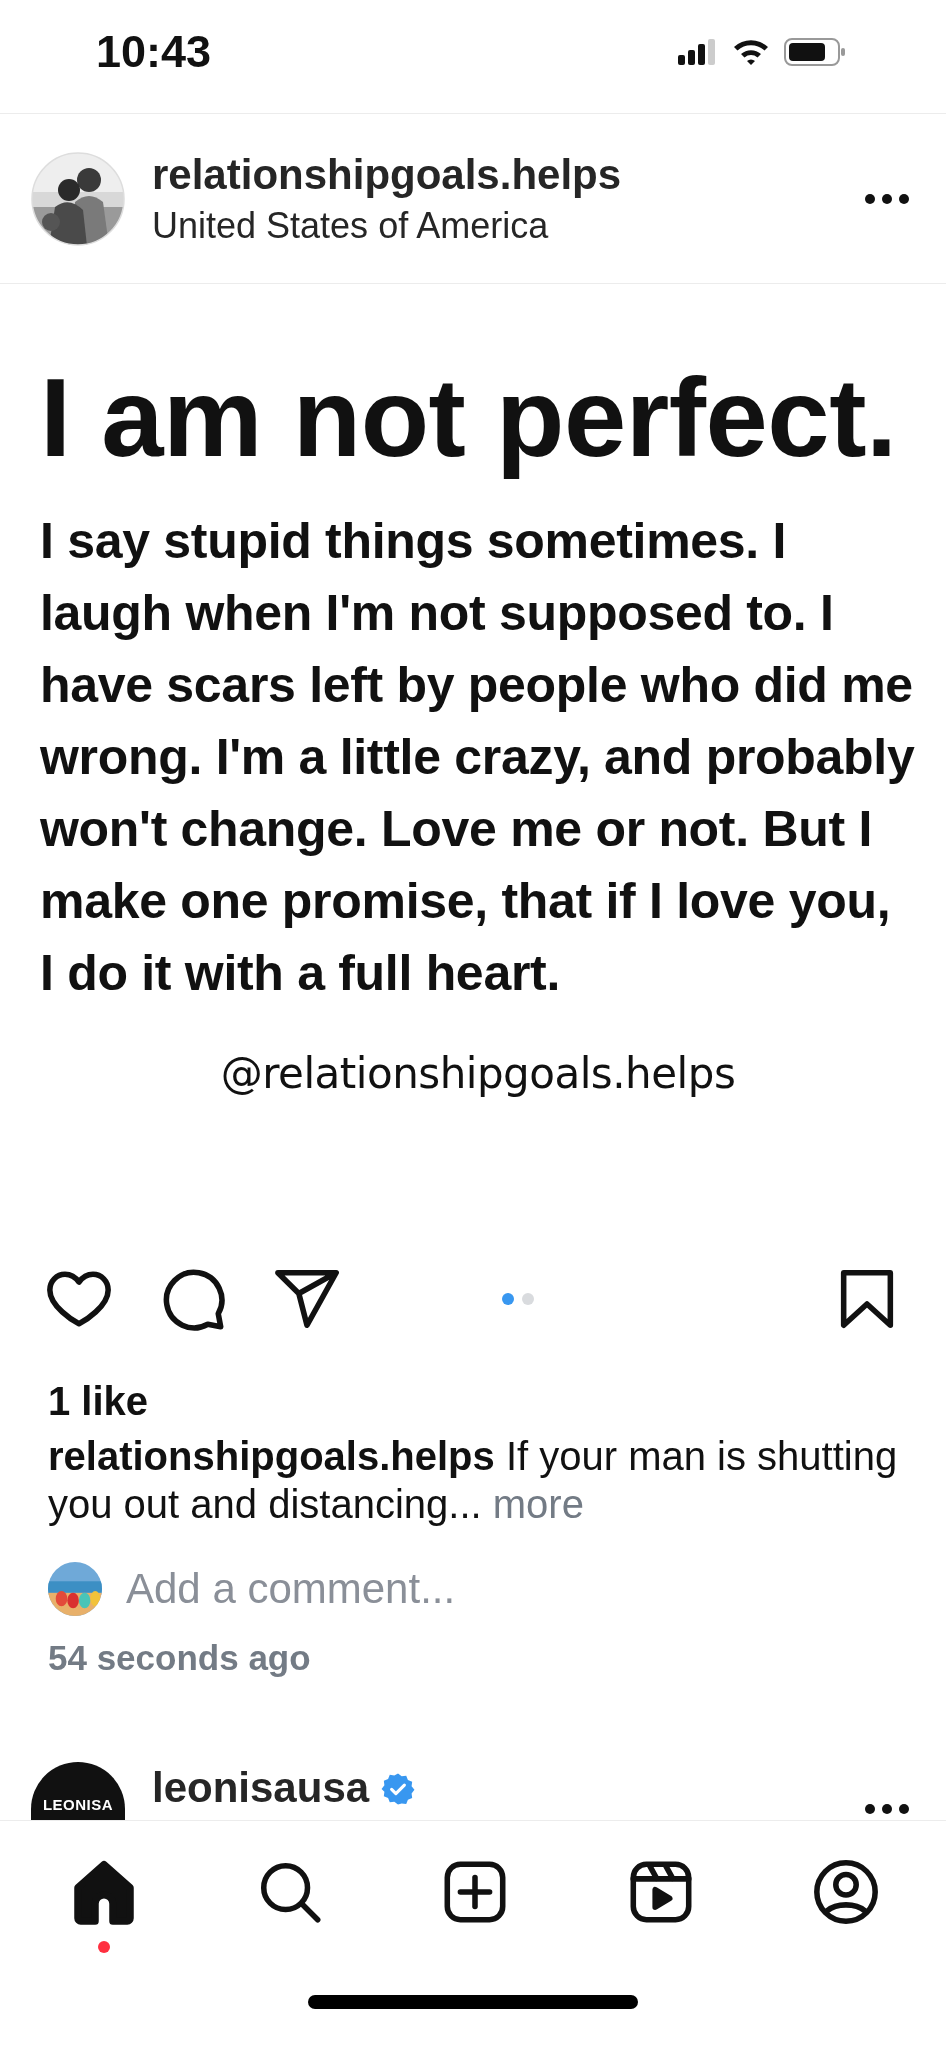 The image size is (946, 2048). I want to click on signal-icon, so click(698, 51).